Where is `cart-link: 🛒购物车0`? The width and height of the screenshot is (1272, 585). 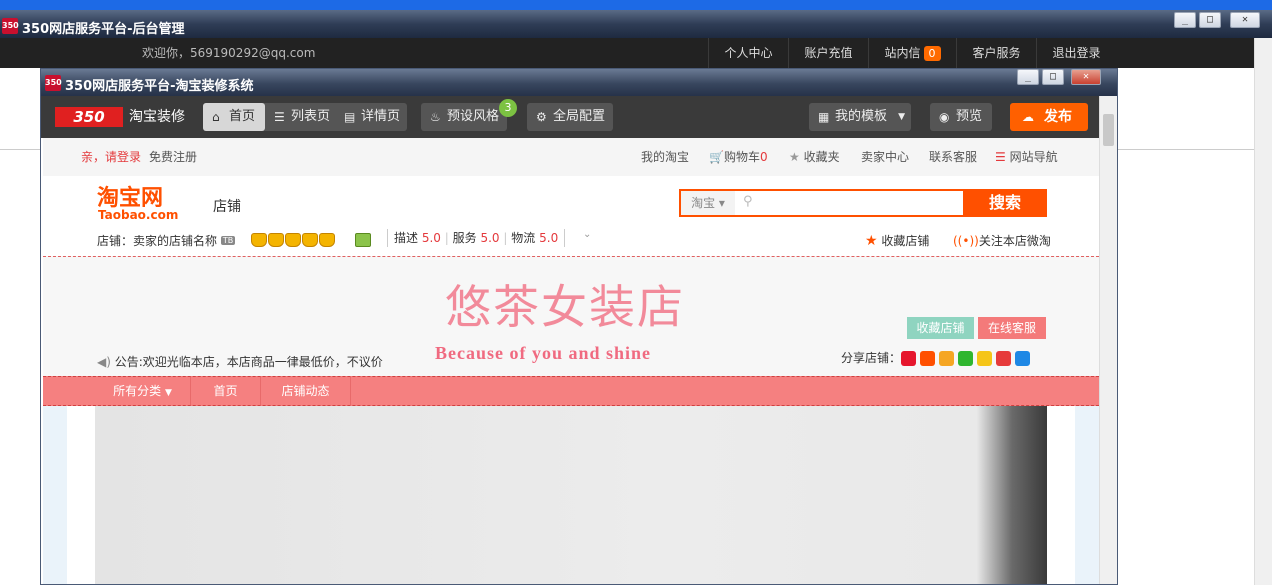
cart-link: 🛒购物车0 is located at coordinates (738, 157).